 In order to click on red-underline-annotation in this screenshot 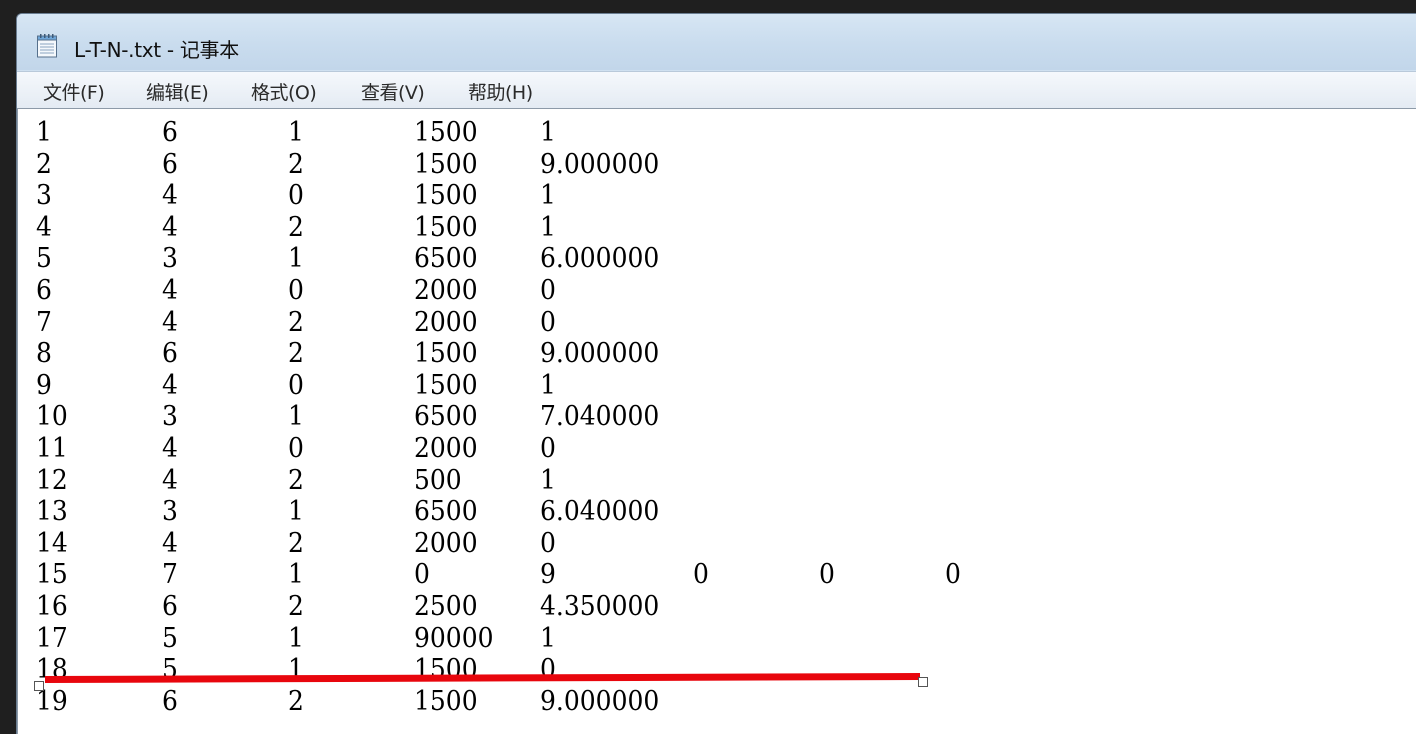, I will do `click(482, 678)`.